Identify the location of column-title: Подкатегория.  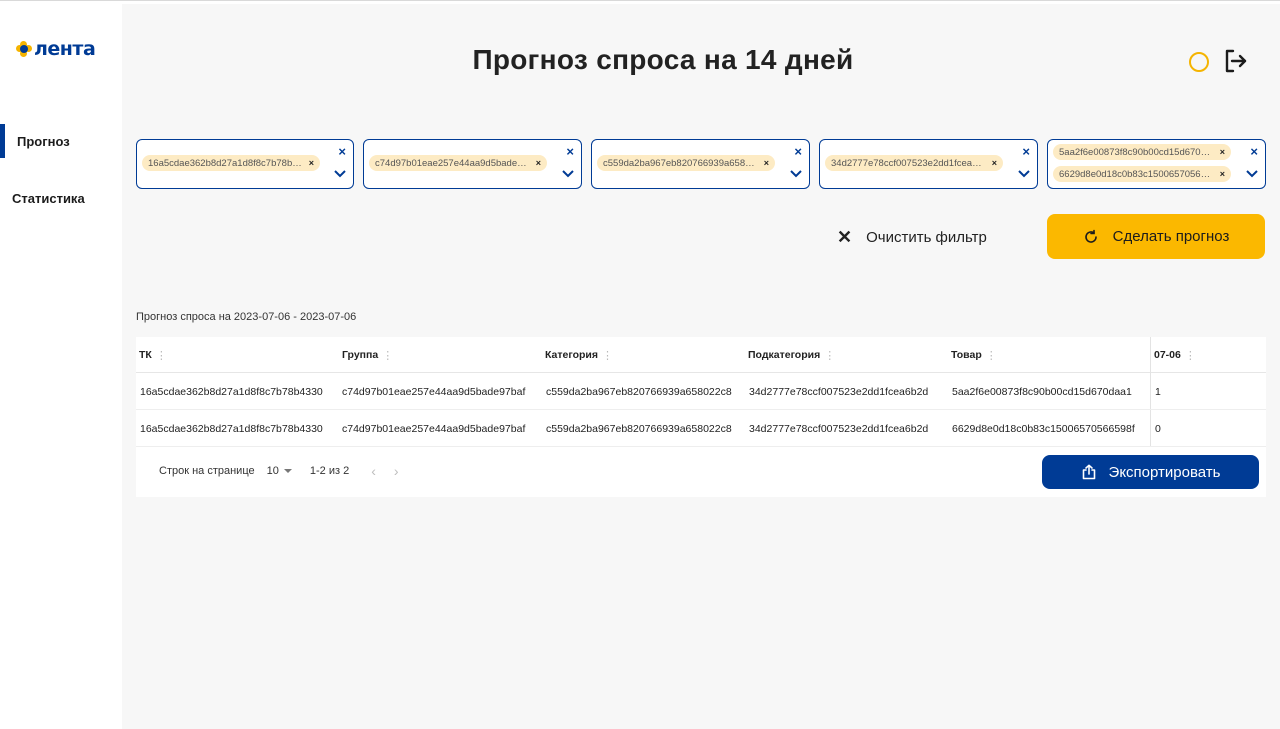
(784, 355).